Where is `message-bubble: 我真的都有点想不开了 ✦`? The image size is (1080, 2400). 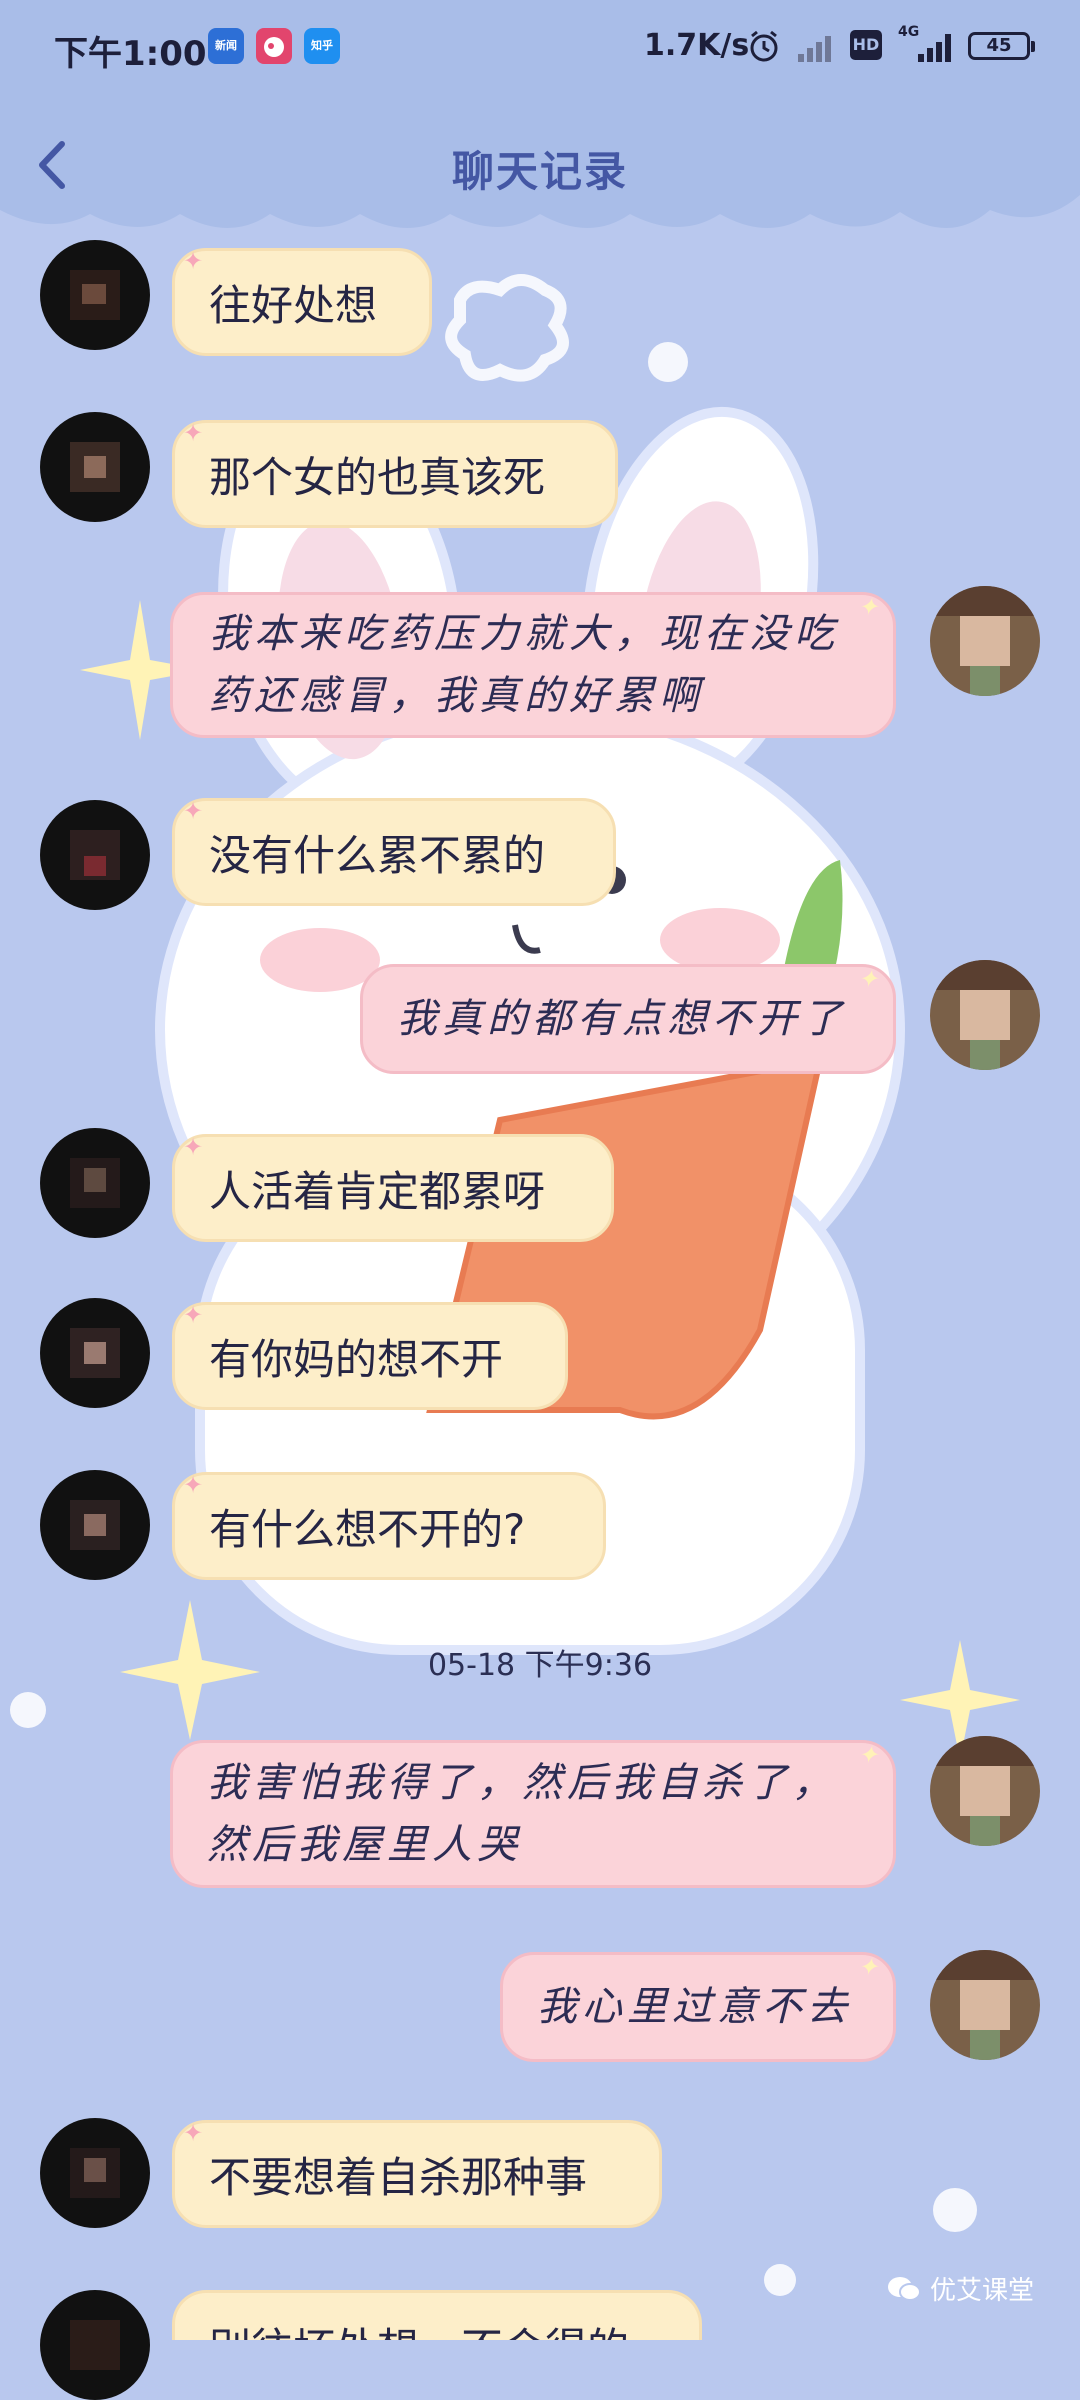 message-bubble: 我真的都有点想不开了 ✦ is located at coordinates (628, 1019).